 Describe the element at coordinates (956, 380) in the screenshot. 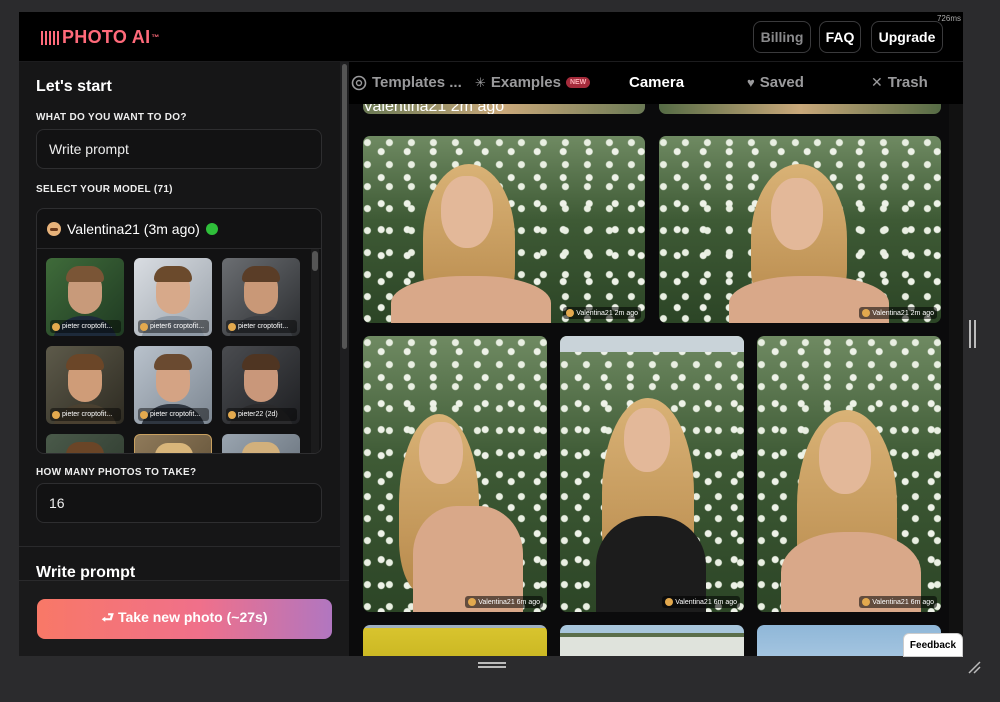

I see `gallery-scrollbar` at that location.